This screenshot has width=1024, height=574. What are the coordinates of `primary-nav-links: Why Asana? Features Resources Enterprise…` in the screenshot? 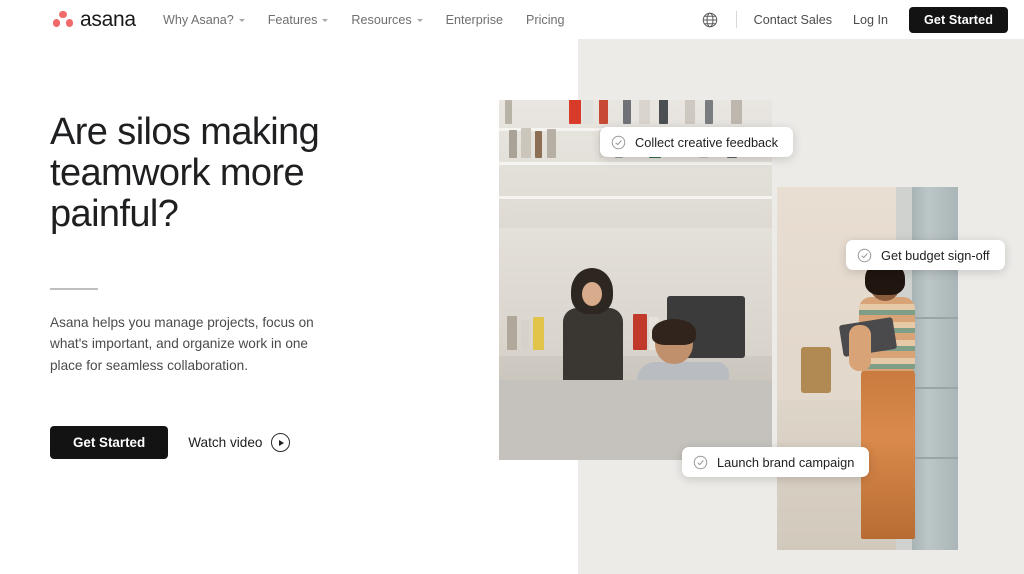 It's located at (364, 19).